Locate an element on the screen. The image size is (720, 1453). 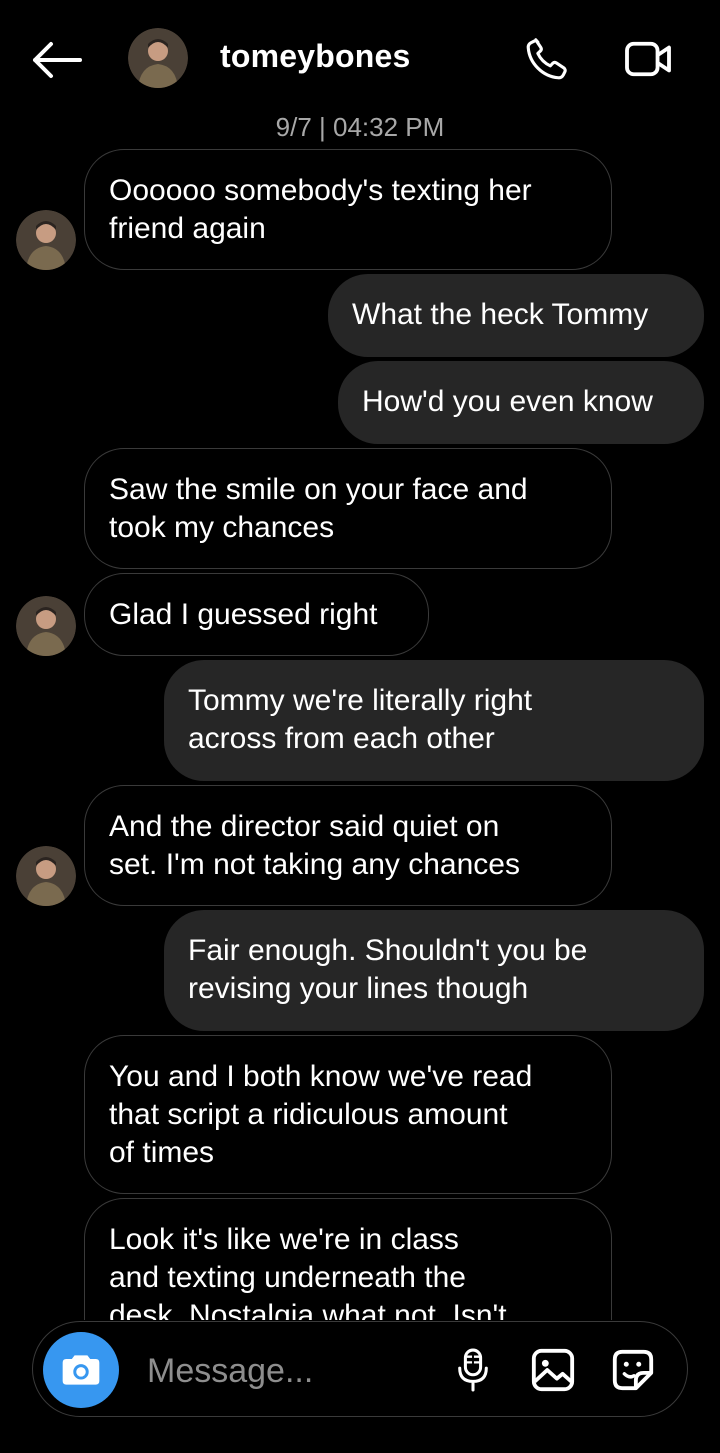
video-camera-icon is located at coordinates (648, 59).